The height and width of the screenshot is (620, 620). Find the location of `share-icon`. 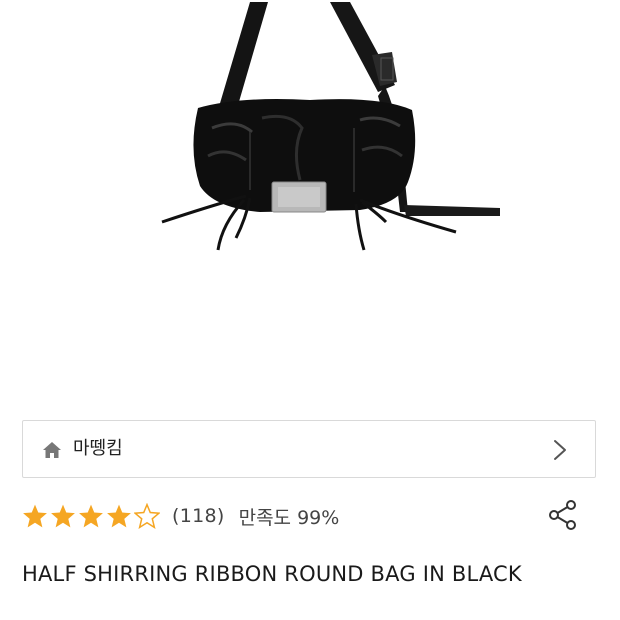

share-icon is located at coordinates (563, 515).